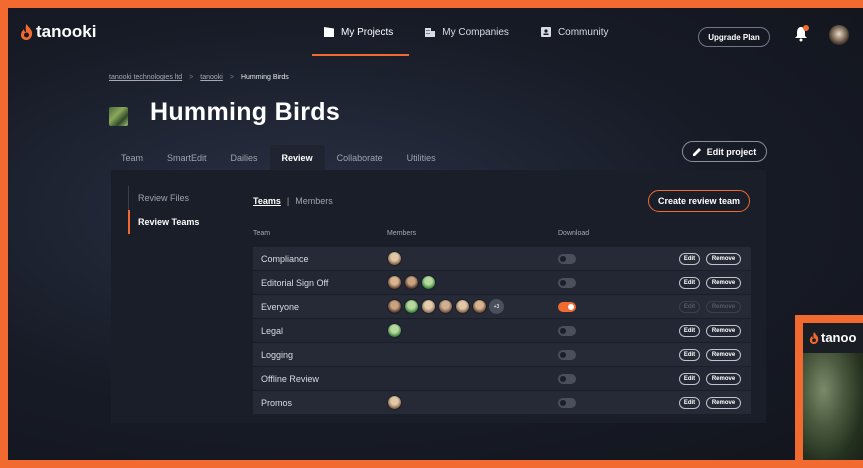 This screenshot has height=468, width=863. I want to click on table-row: Everyone +3 Edit Remove, so click(502, 307).